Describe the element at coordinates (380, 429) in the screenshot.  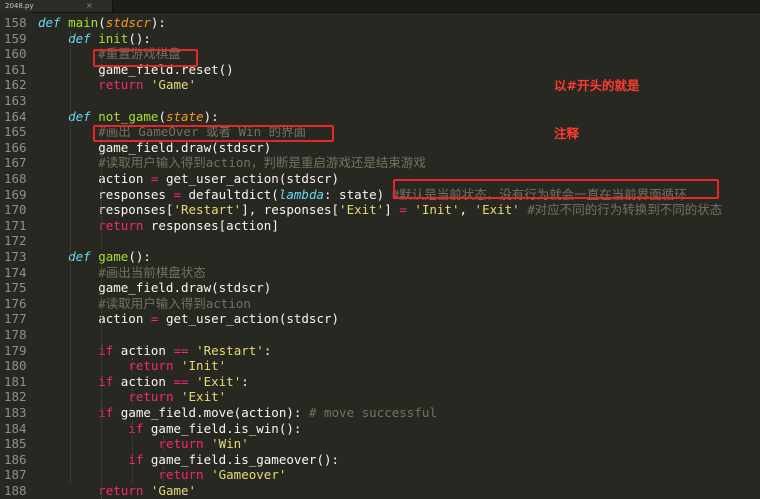
I see `code-line: 184 if game_field.is_win():` at that location.